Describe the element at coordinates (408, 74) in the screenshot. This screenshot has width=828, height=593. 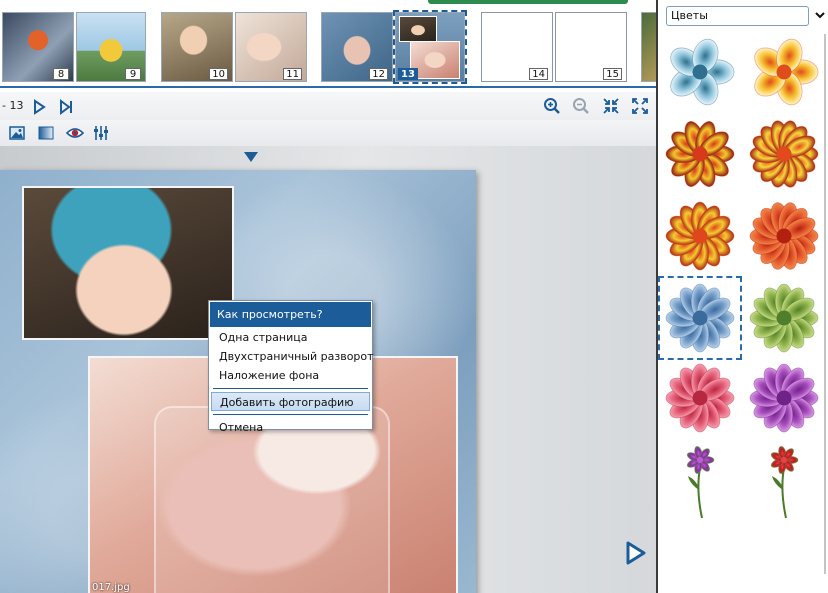
I see `page-number-badge: 13` at that location.